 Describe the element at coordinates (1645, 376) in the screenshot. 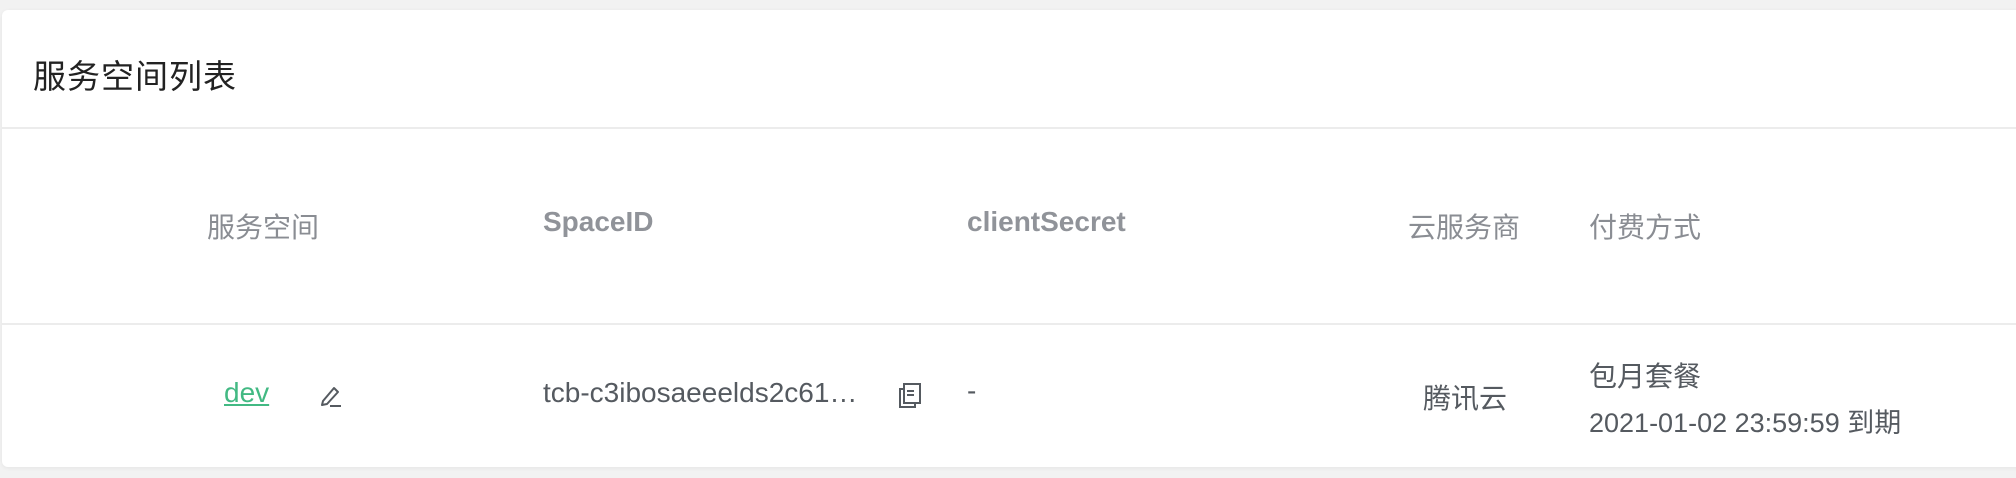

I see `payment-type: 包月套餐` at that location.